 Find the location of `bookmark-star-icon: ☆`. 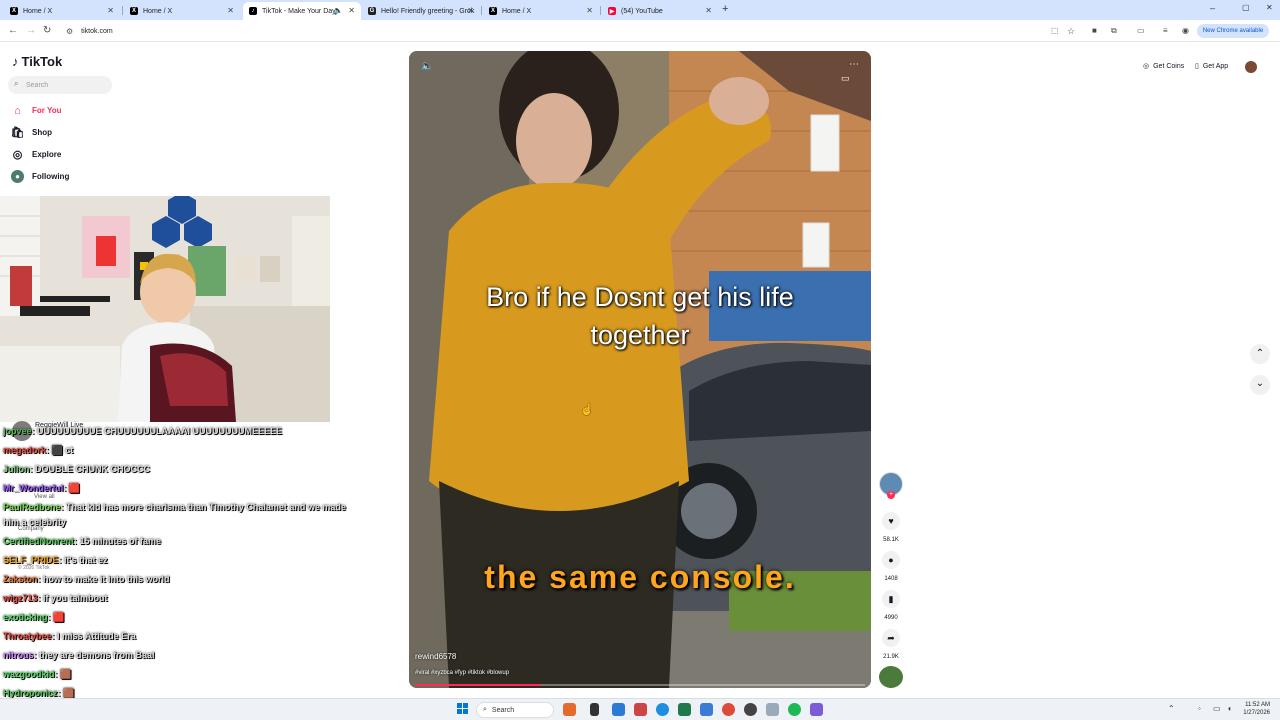

bookmark-star-icon: ☆ is located at coordinates (1071, 31).